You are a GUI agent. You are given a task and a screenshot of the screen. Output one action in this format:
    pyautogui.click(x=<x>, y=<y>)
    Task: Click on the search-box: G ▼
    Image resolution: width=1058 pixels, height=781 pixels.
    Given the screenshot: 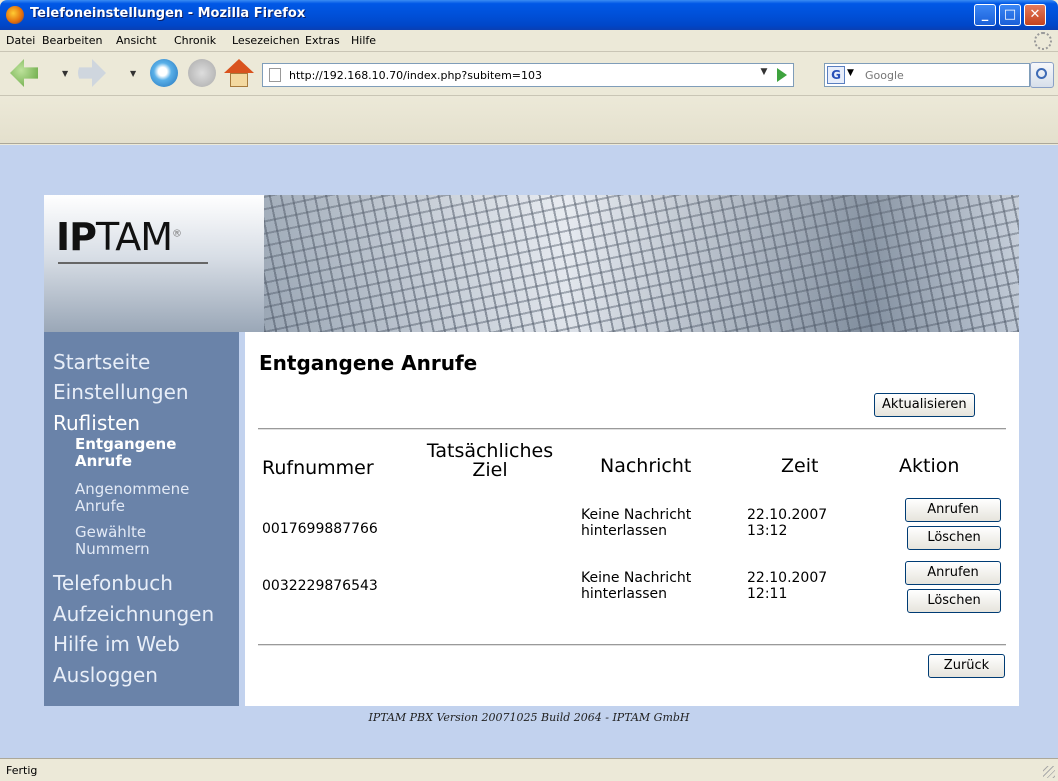 What is the action you would take?
    pyautogui.click(x=927, y=75)
    